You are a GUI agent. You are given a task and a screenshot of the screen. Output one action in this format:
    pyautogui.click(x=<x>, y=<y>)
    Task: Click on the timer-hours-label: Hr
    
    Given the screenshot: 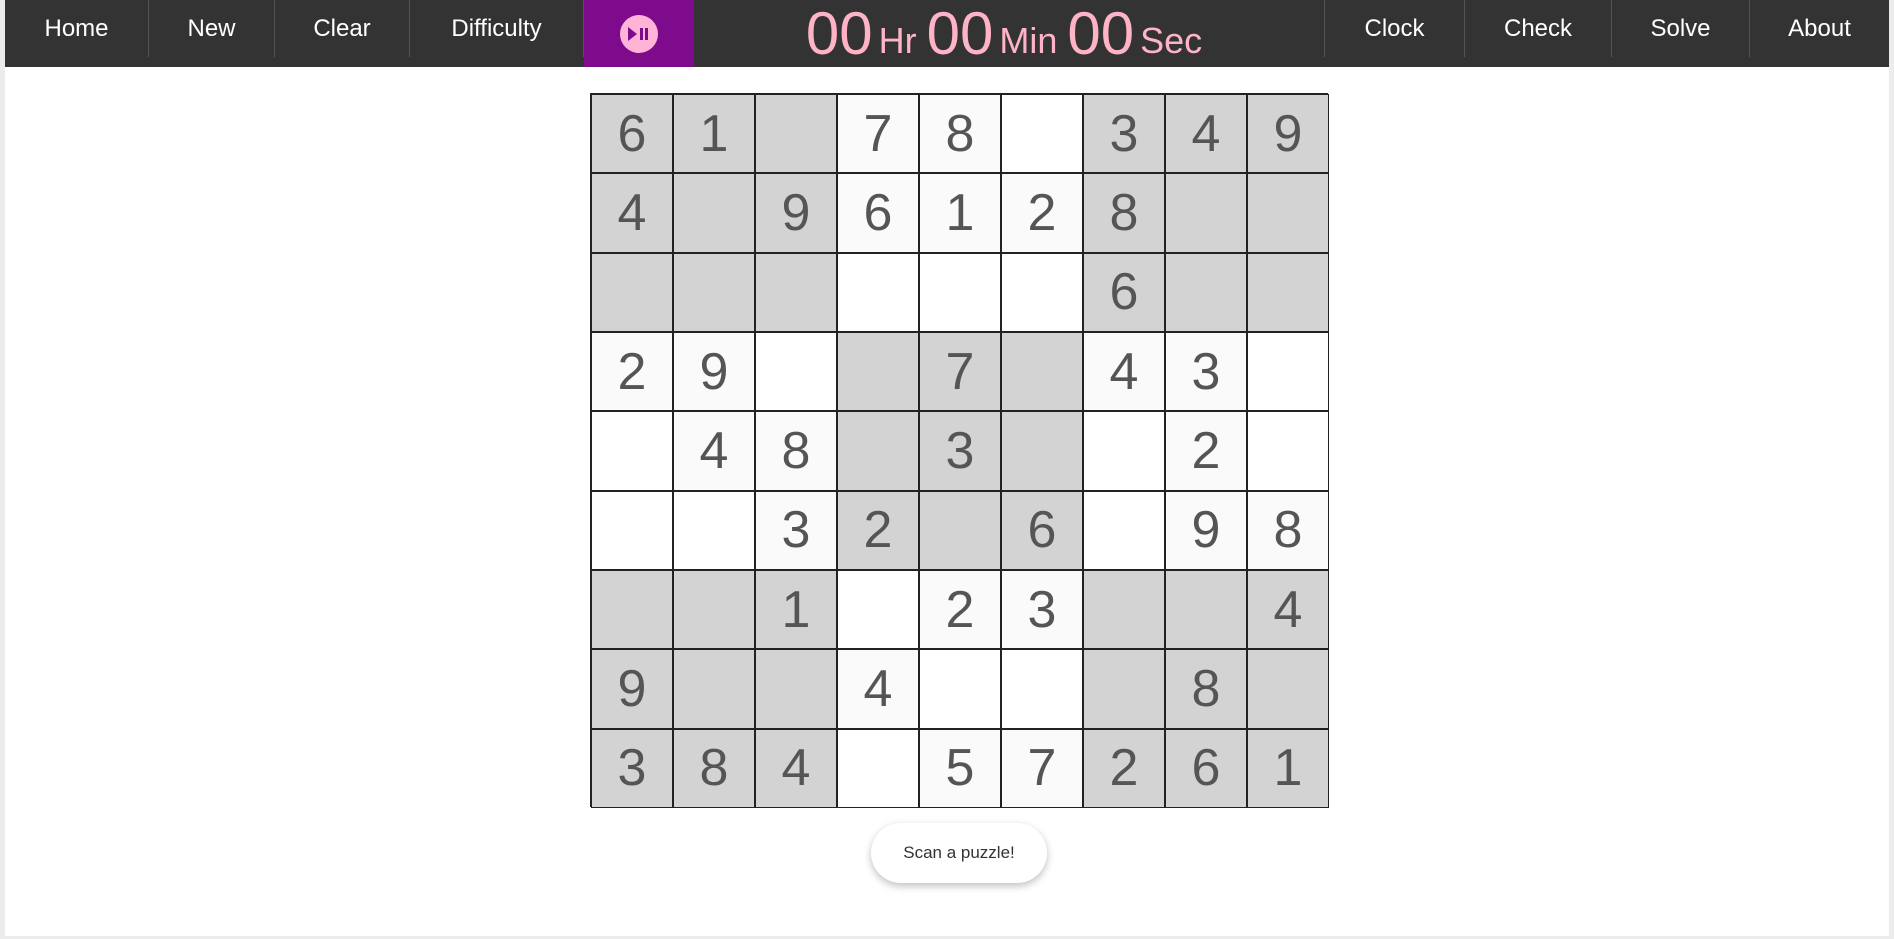 What is the action you would take?
    pyautogui.click(x=897, y=40)
    